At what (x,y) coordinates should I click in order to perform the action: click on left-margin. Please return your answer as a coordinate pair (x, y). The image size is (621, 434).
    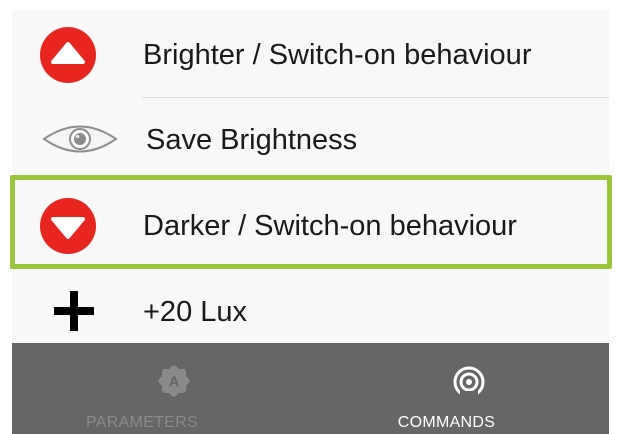
    Looking at the image, I should click on (6, 222).